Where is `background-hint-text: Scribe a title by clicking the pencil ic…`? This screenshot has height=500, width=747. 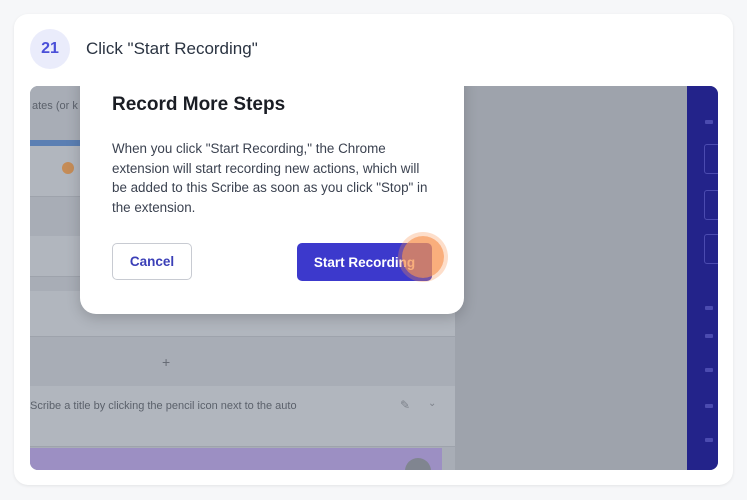
background-hint-text: Scribe a title by clicking the pencil ic… is located at coordinates (163, 406).